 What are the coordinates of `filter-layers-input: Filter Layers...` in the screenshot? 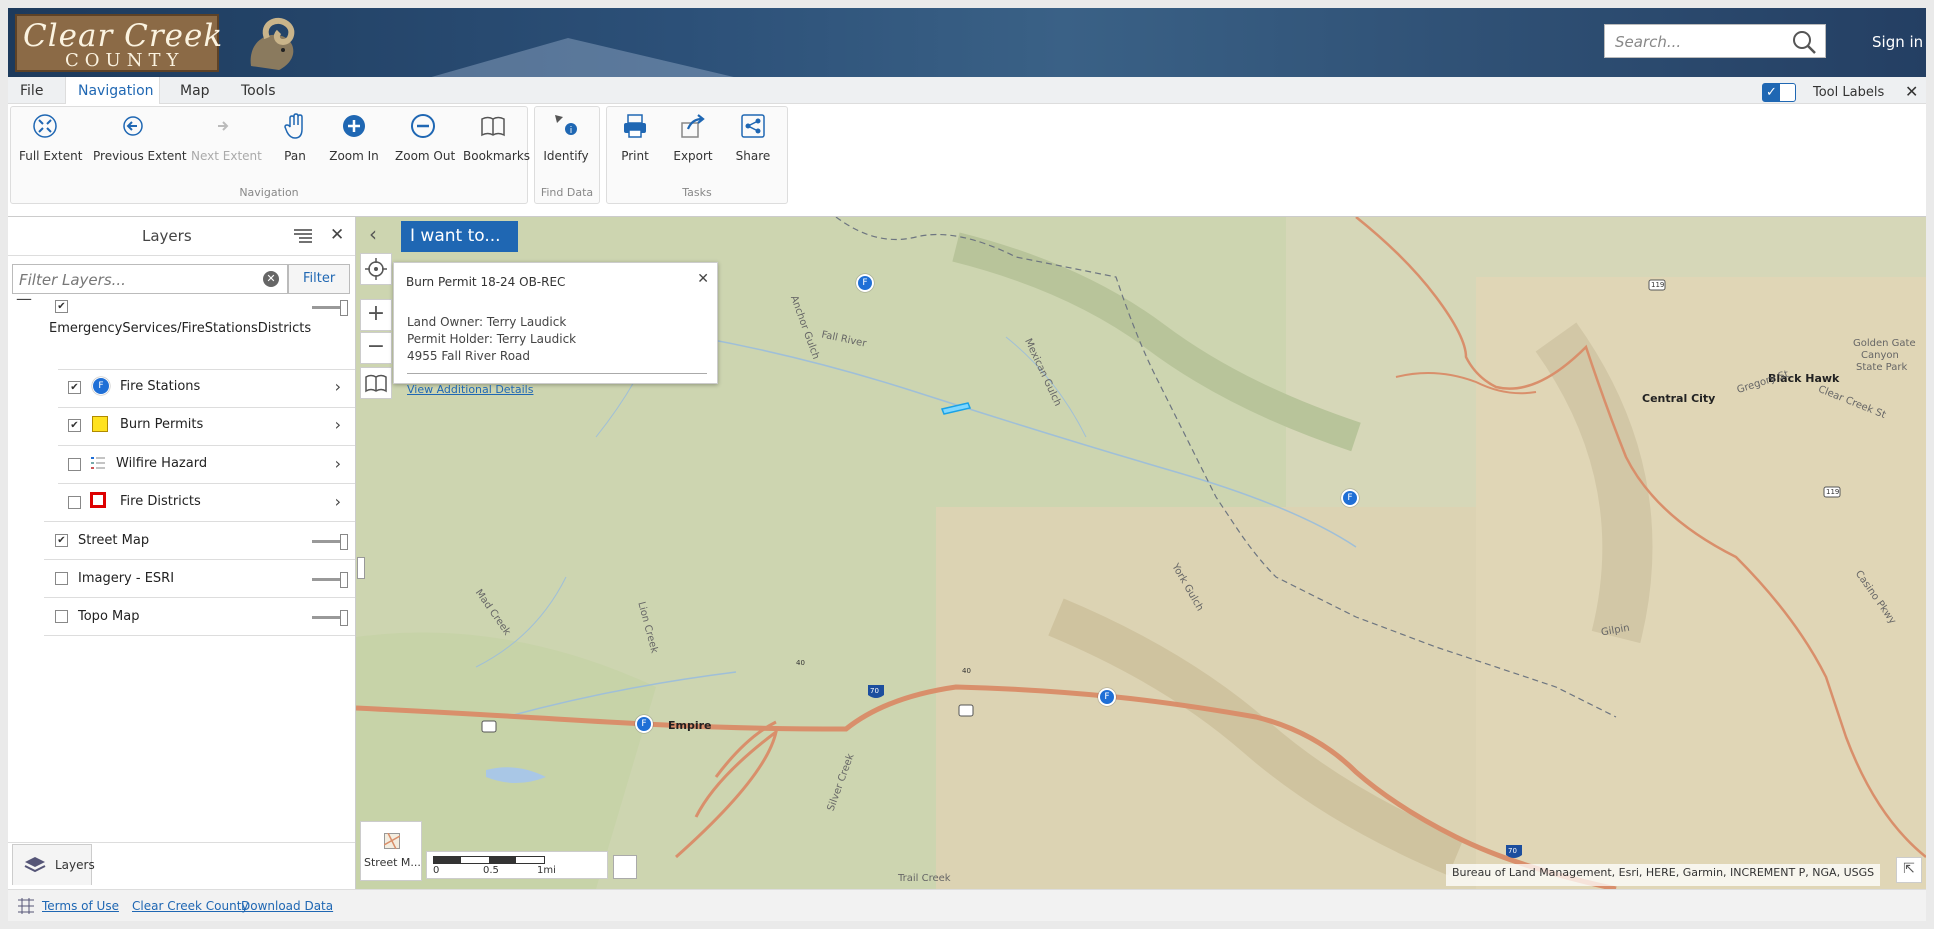 It's located at (72, 280).